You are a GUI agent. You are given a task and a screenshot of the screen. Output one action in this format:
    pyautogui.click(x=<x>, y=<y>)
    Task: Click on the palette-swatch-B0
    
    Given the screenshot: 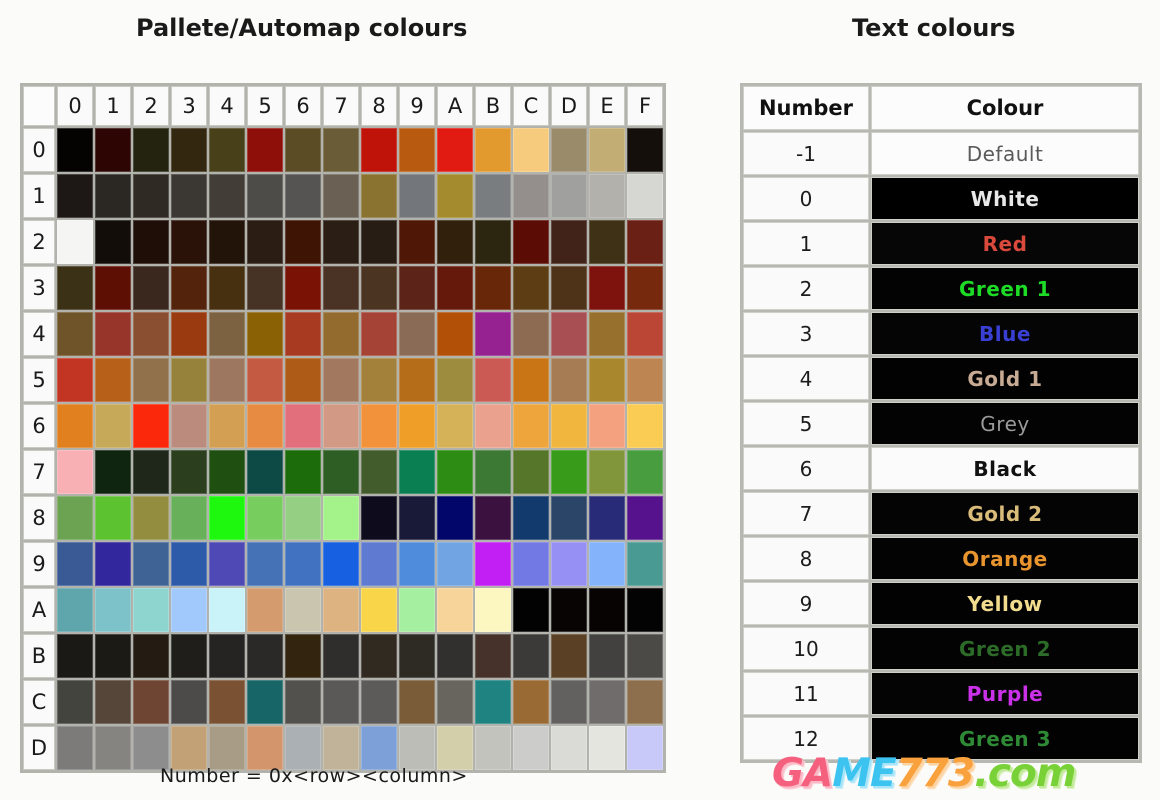 What is the action you would take?
    pyautogui.click(x=75, y=656)
    